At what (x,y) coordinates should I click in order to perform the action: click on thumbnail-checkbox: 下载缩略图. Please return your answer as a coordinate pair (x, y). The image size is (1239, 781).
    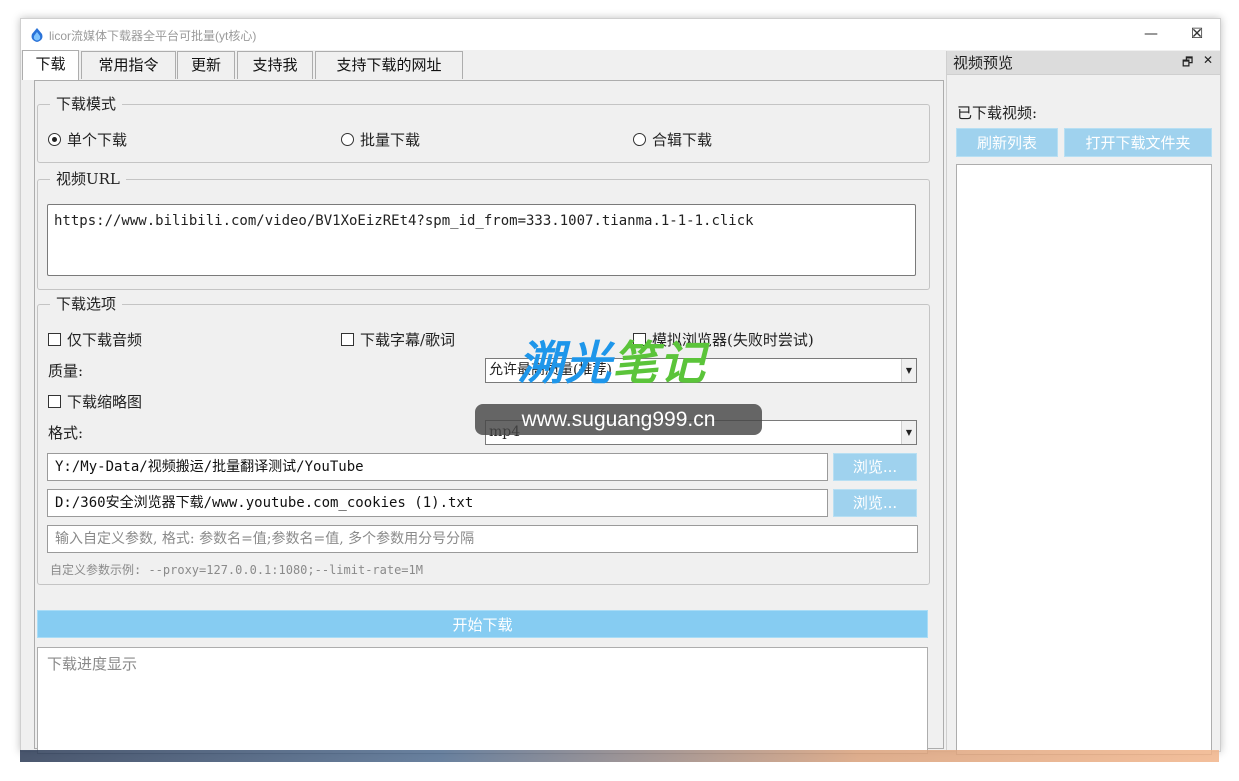
    Looking at the image, I should click on (95, 402).